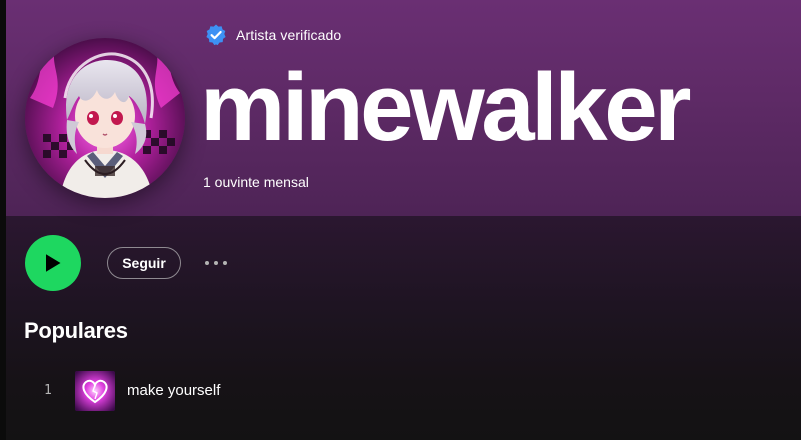 This screenshot has width=801, height=440. What do you see at coordinates (216, 35) in the screenshot?
I see `verified-badge-icon` at bounding box center [216, 35].